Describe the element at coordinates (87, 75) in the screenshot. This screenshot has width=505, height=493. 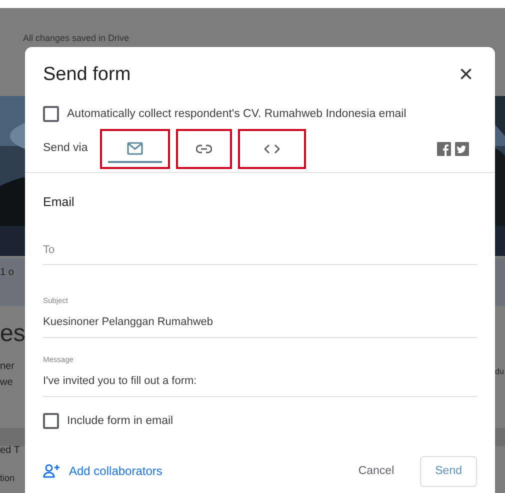
I see `dialog-title: Send form` at that location.